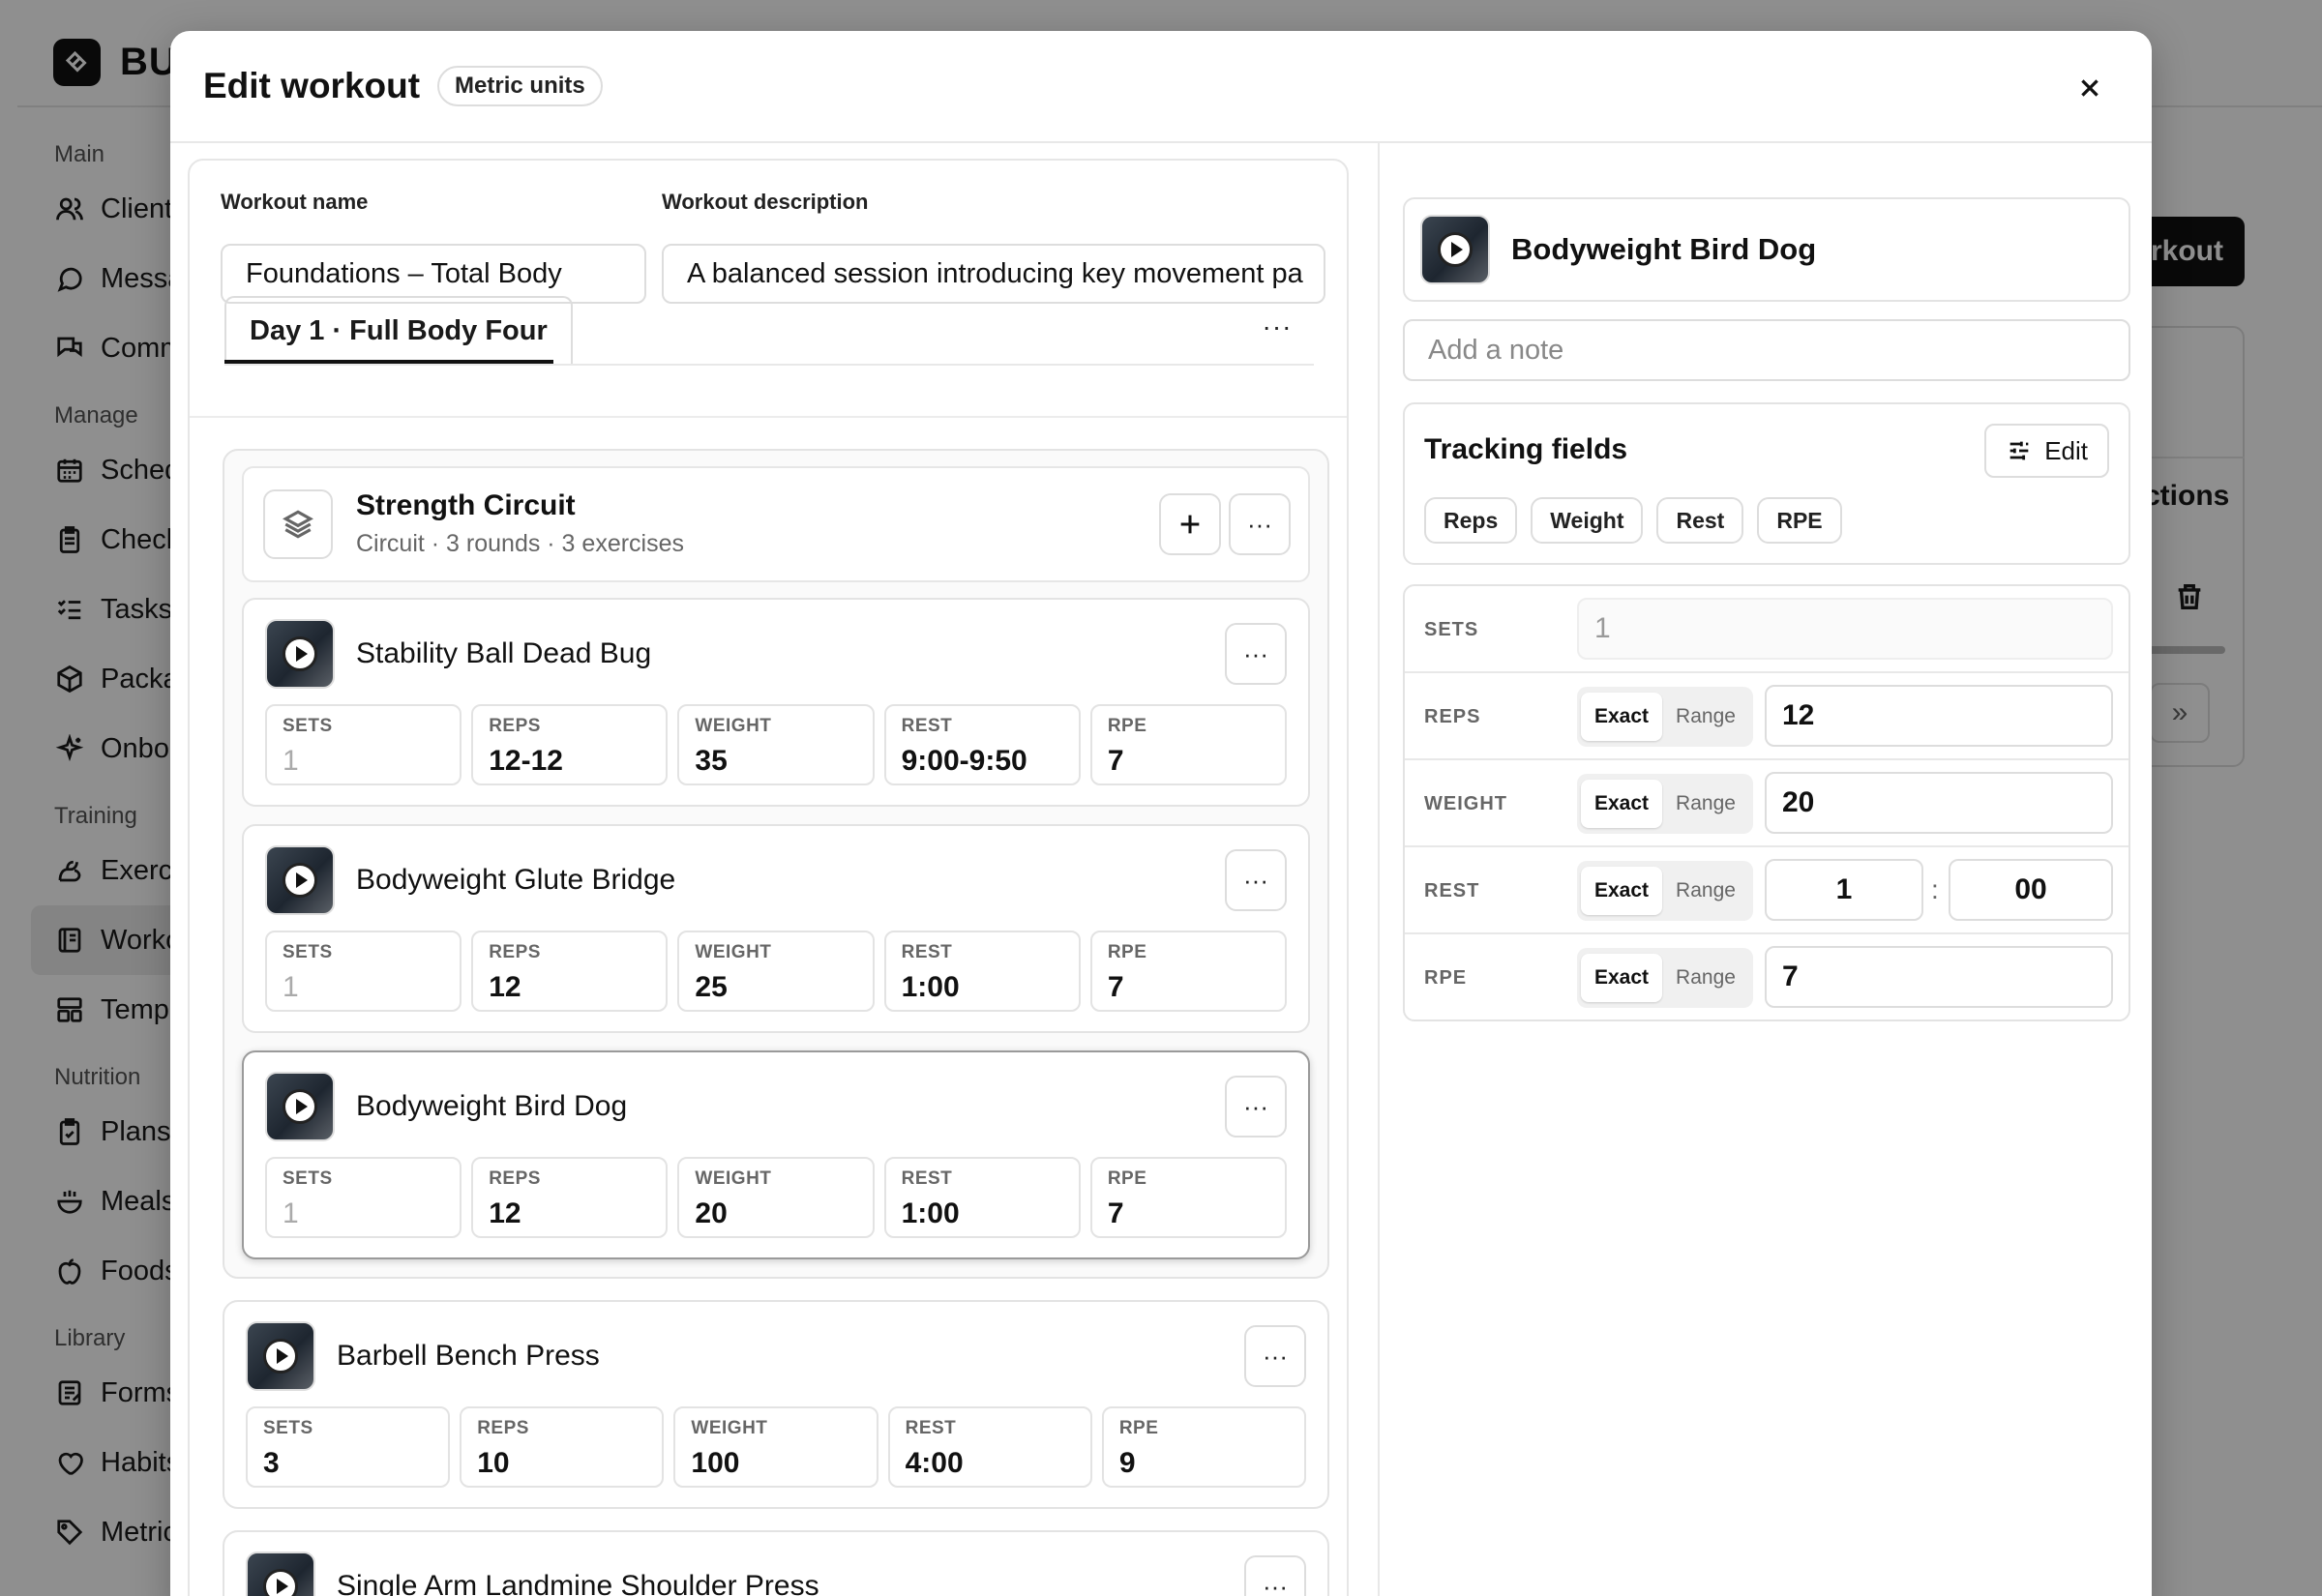 The width and height of the screenshot is (2322, 1596). What do you see at coordinates (1705, 978) in the screenshot?
I see `rpe-range-option: Range` at bounding box center [1705, 978].